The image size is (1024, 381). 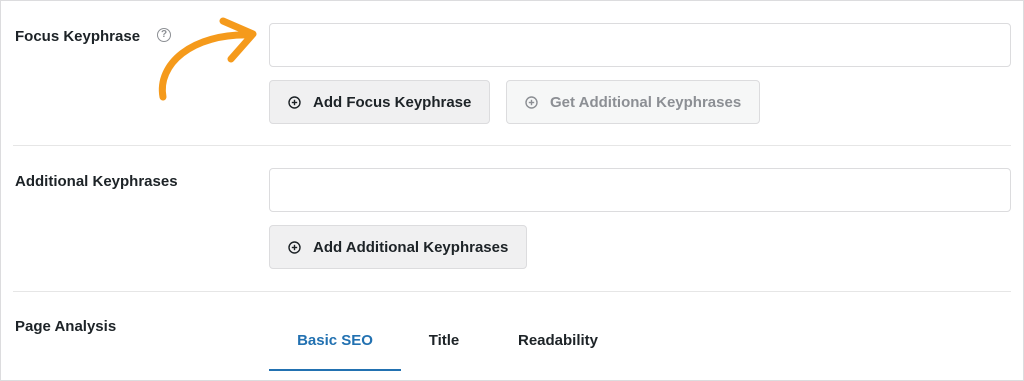 I want to click on get-additional-keyphrases-button: Get Additional Keyphrases, so click(x=633, y=102).